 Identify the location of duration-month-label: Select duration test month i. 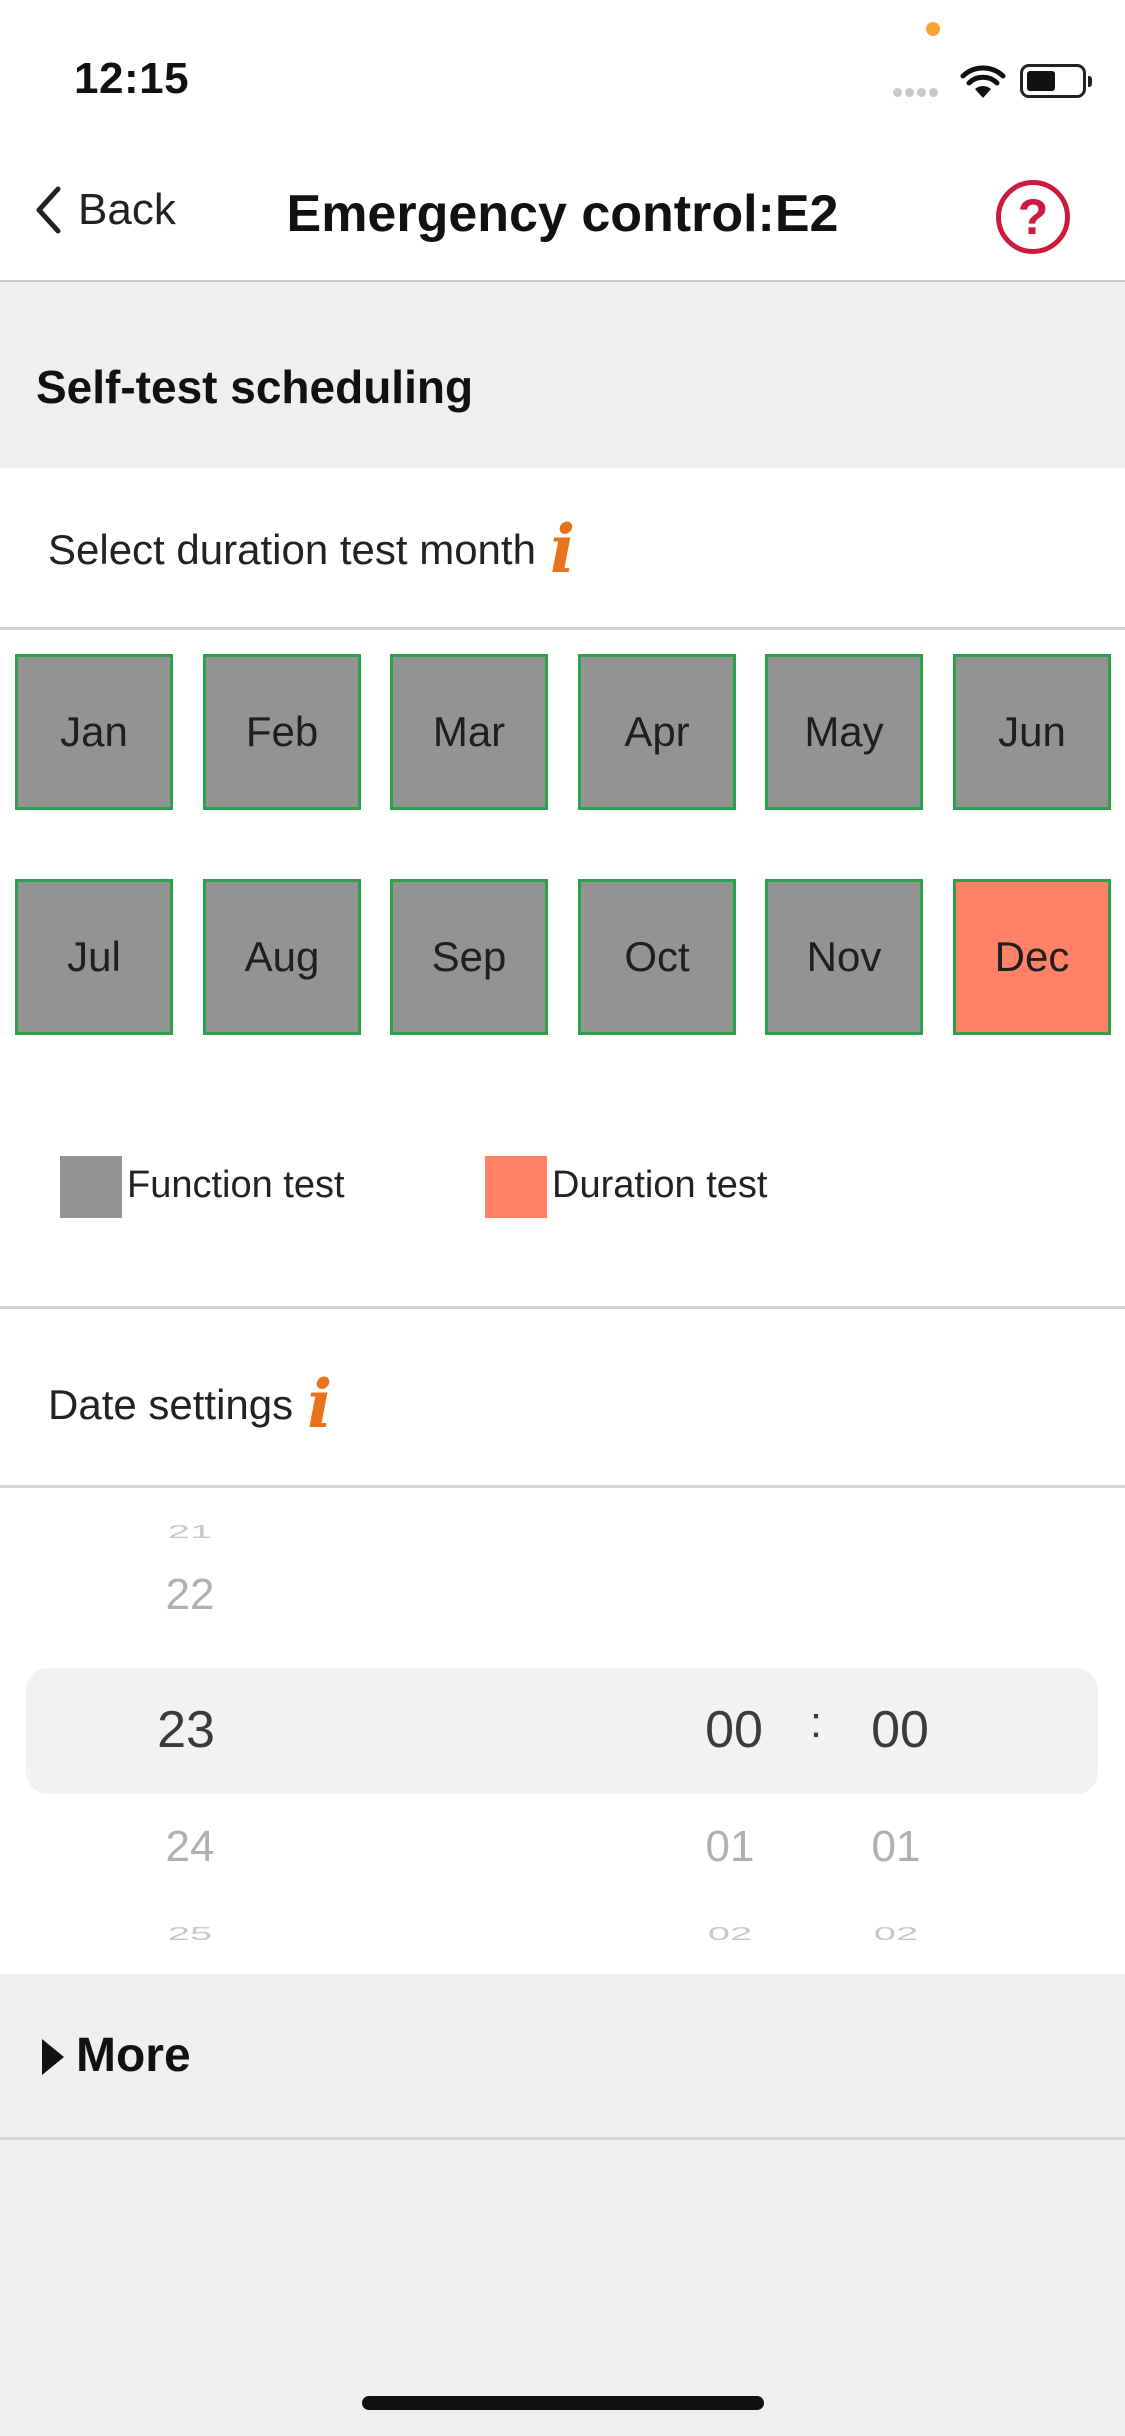
(311, 549).